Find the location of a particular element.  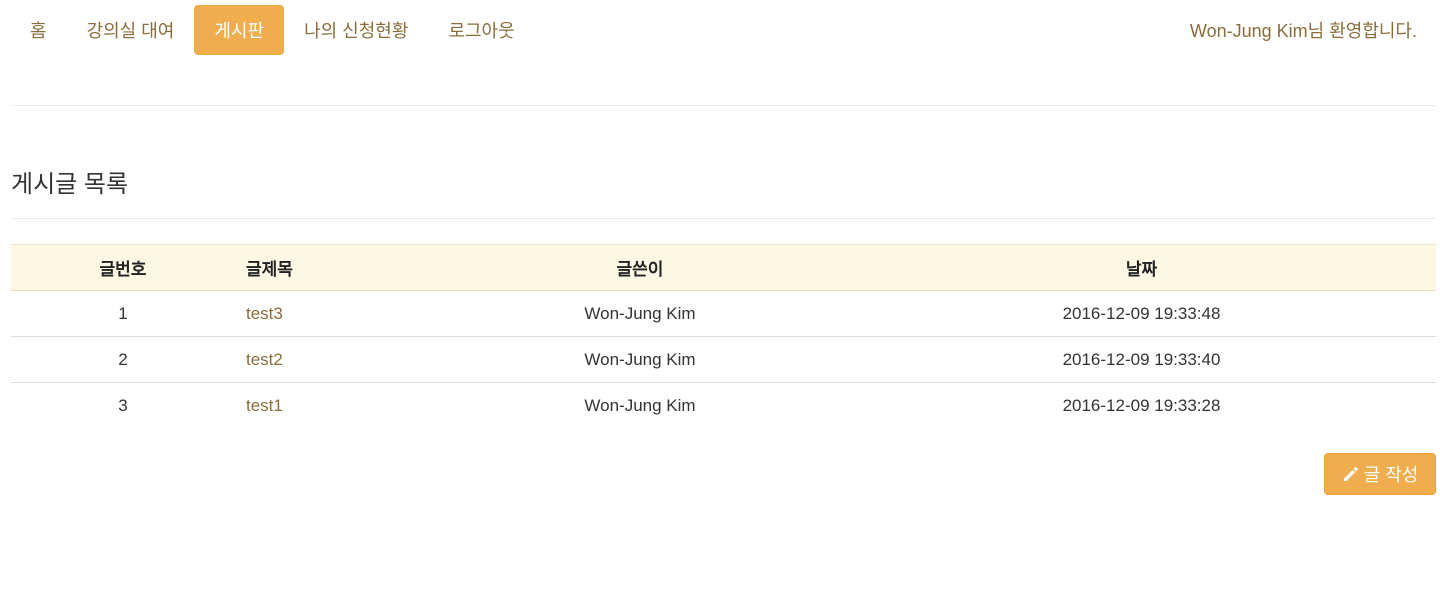

post-title-link: test3 is located at coordinates (264, 313).